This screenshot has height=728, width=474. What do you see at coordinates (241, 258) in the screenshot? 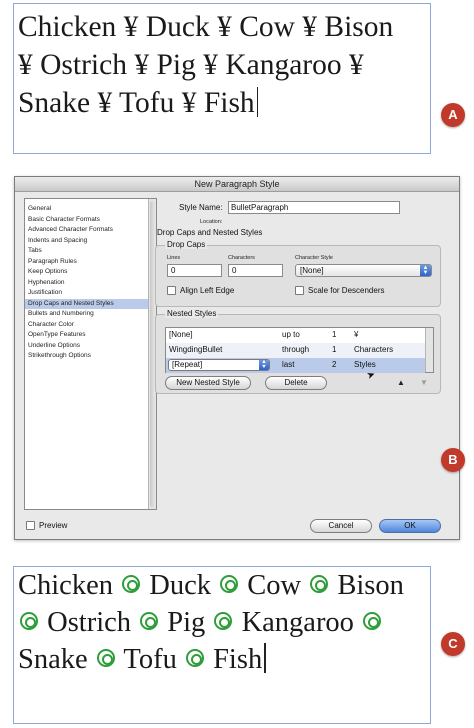
I see `characters-label: Characters` at bounding box center [241, 258].